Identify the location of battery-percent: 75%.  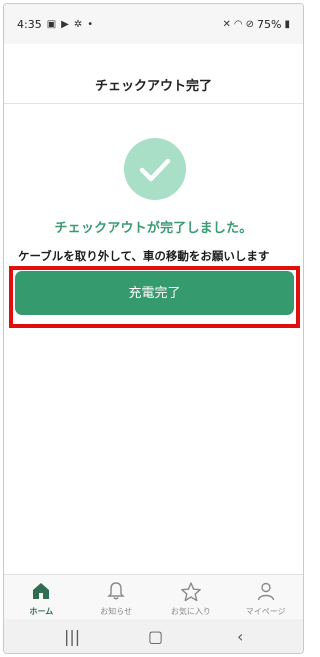
(269, 24).